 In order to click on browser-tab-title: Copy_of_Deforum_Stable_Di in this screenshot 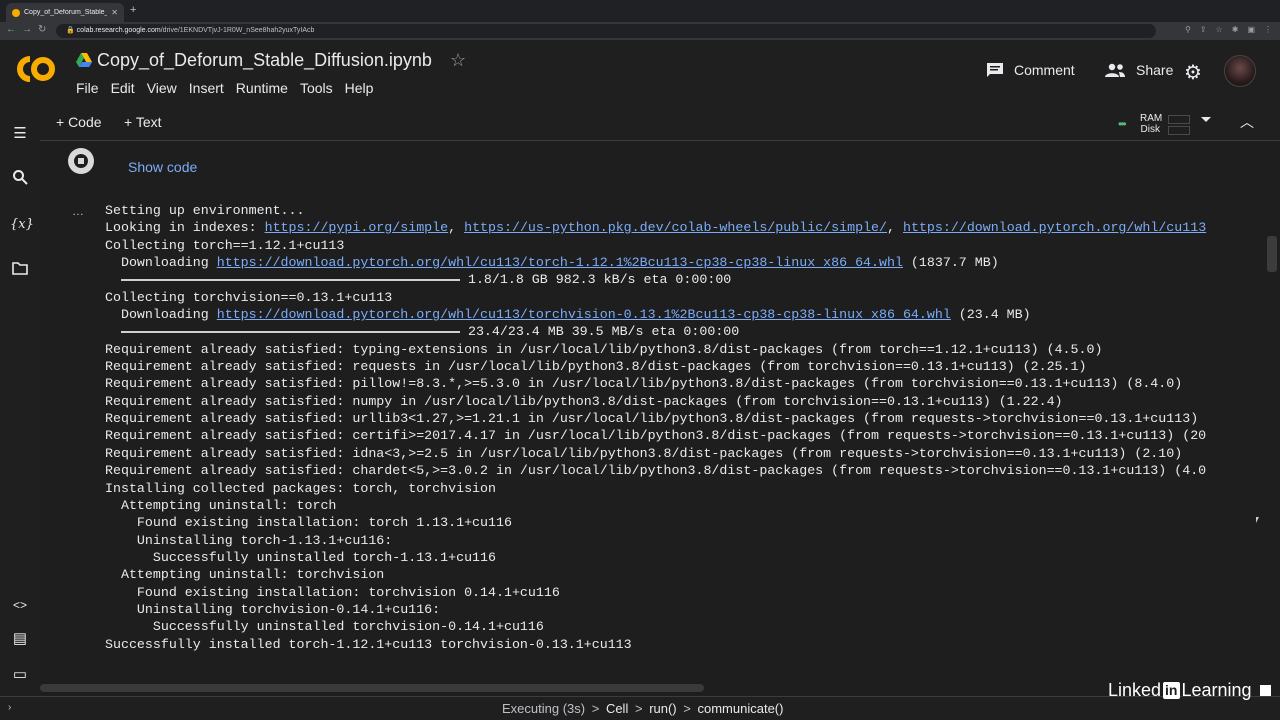, I will do `click(66, 12)`.